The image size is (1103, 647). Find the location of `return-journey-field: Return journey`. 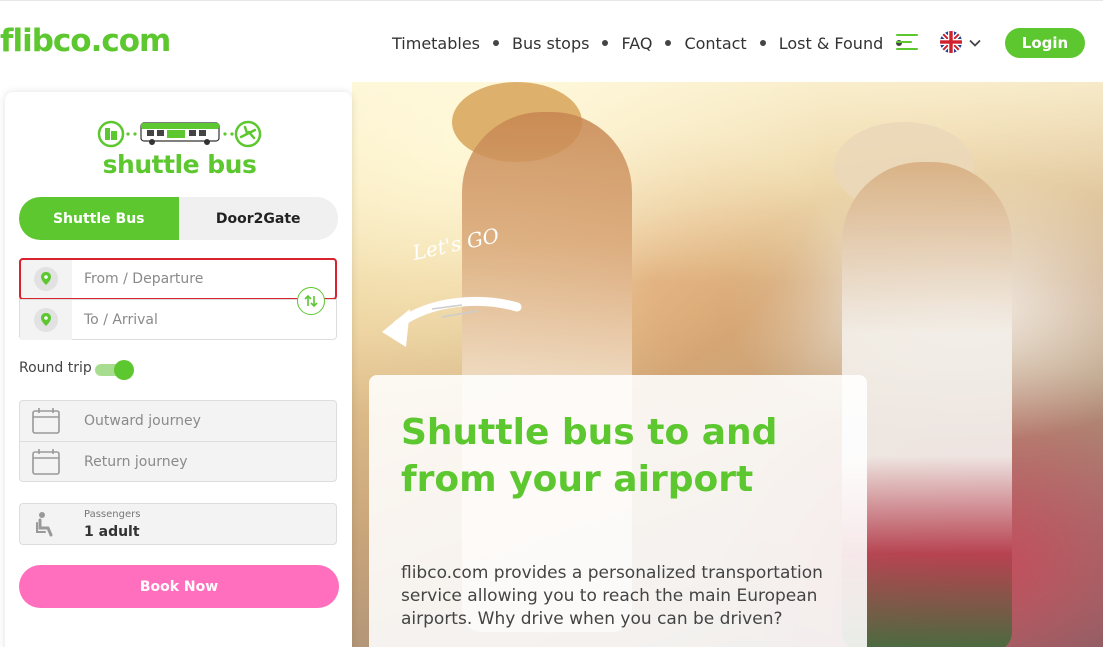

return-journey-field: Return journey is located at coordinates (178, 461).